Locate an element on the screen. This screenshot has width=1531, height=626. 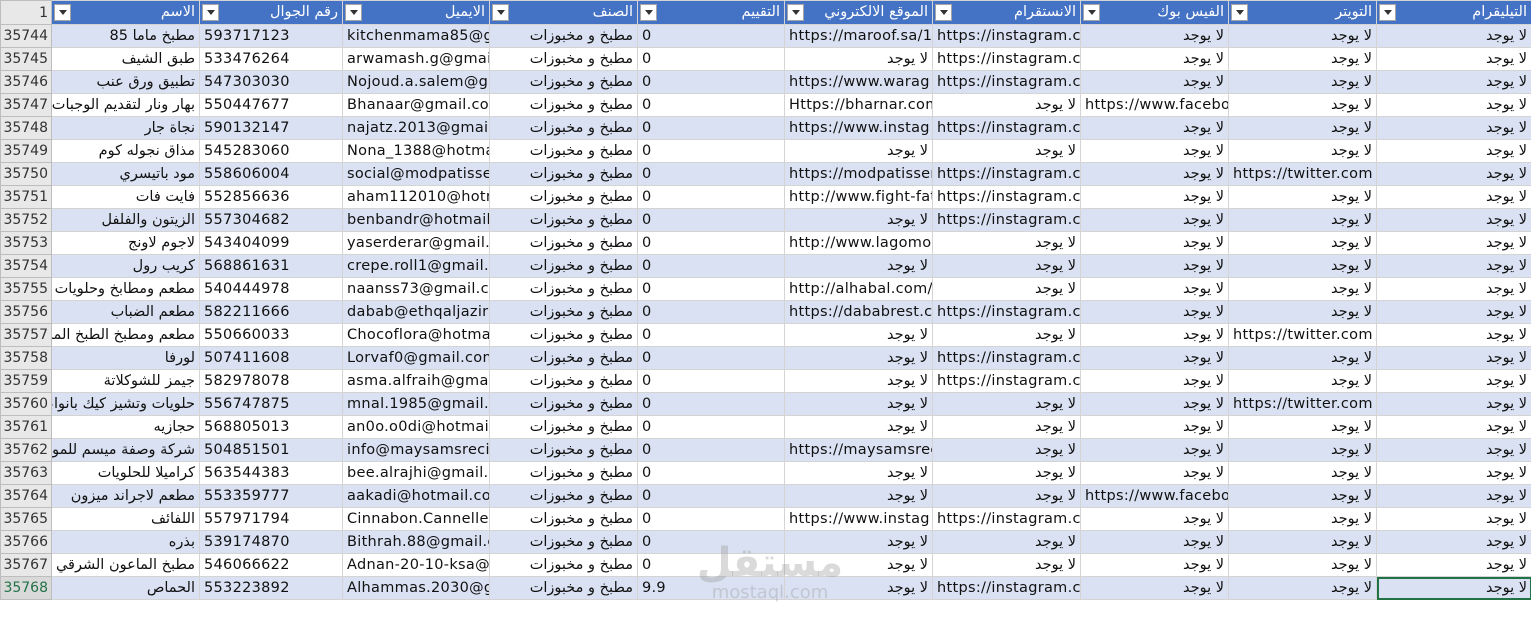
row-number: 35751 is located at coordinates (26, 197).